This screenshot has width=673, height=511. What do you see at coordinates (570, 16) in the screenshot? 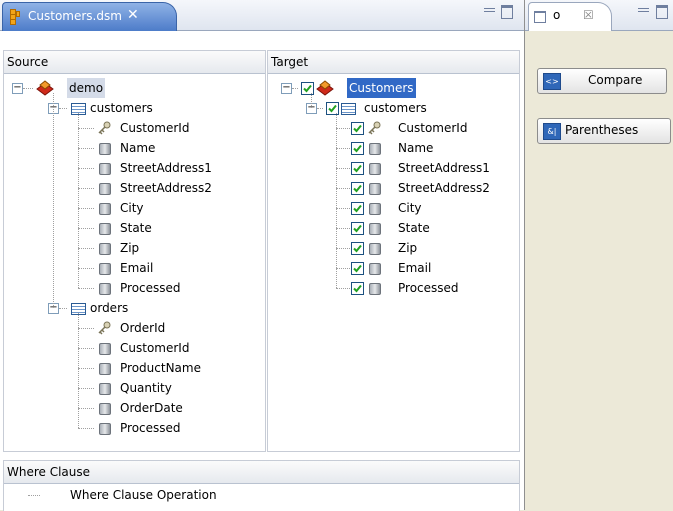
I see `side-tab: o ☒` at bounding box center [570, 16].